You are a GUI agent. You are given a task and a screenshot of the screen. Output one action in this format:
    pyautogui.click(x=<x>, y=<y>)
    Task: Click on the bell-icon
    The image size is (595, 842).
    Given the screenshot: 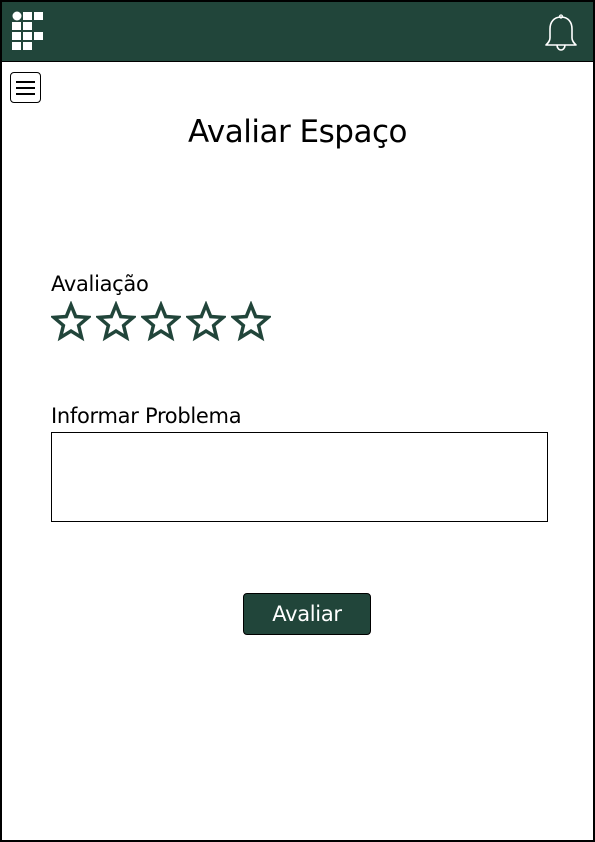 What is the action you would take?
    pyautogui.click(x=561, y=33)
    